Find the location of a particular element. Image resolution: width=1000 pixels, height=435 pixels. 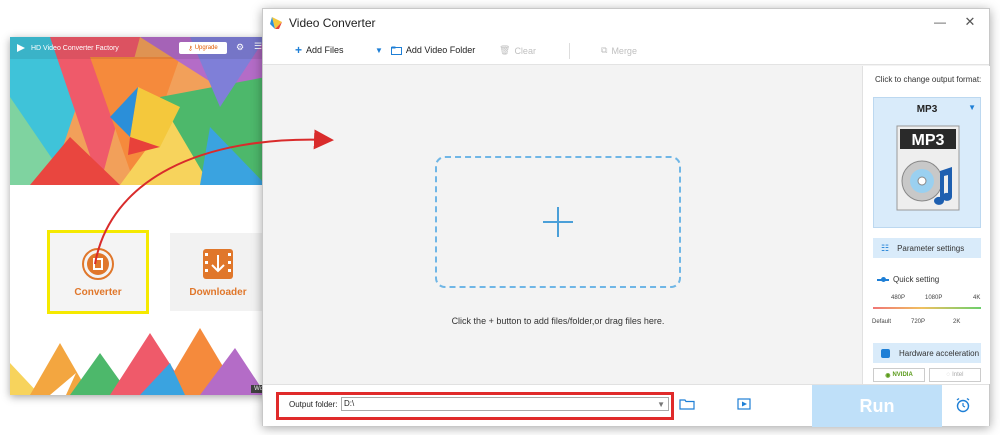

plus-icon: + is located at coordinates (299, 50).